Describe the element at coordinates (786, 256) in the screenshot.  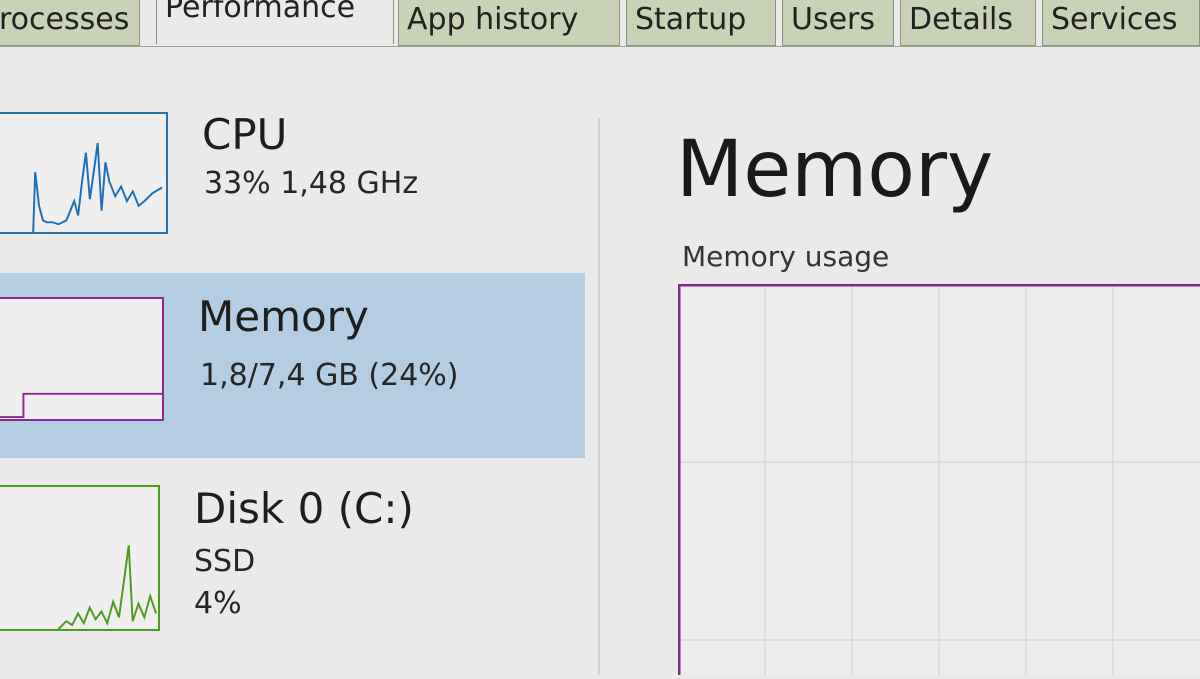
I see `memory-usage-label: Memory usage` at that location.